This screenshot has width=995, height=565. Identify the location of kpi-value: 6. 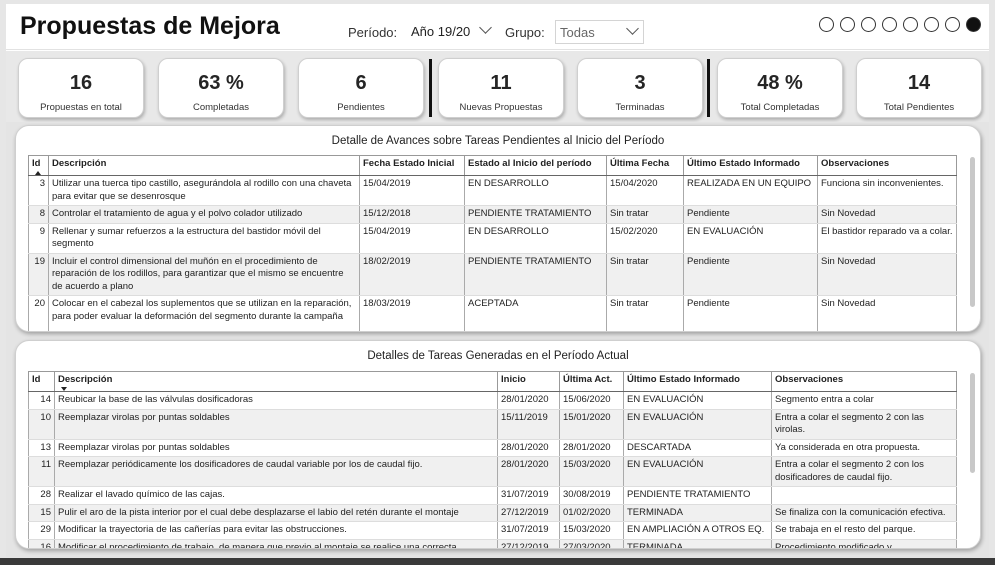
(361, 83).